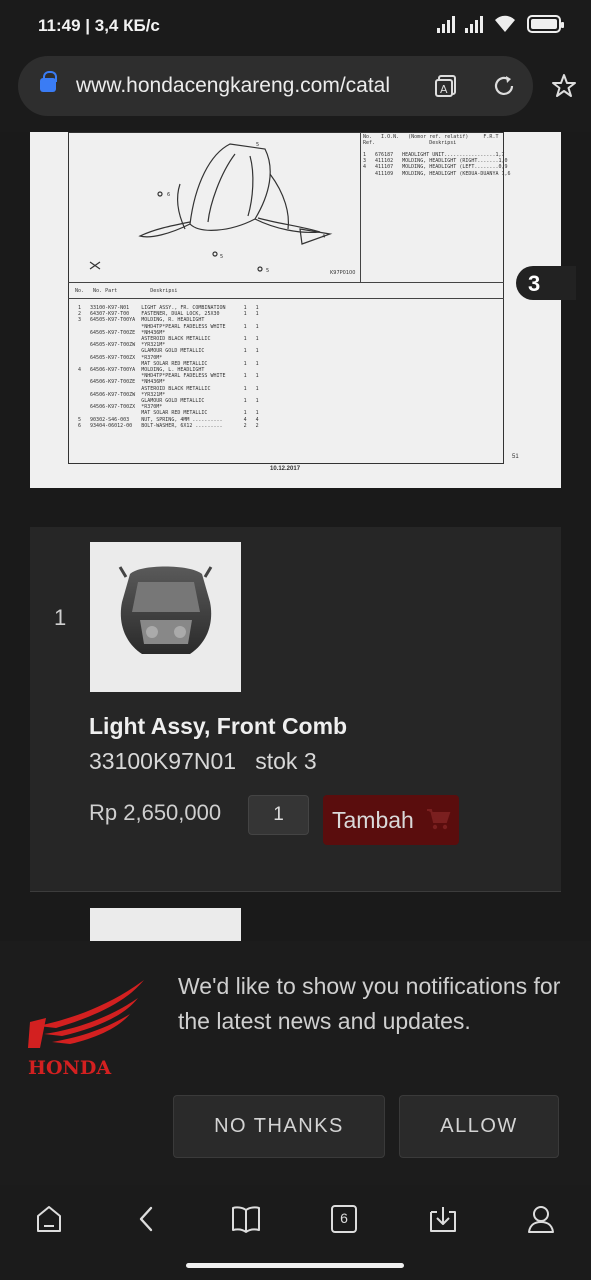  Describe the element at coordinates (155, 812) in the screenshot. I see `product-price: Rp 2,650,000` at that location.